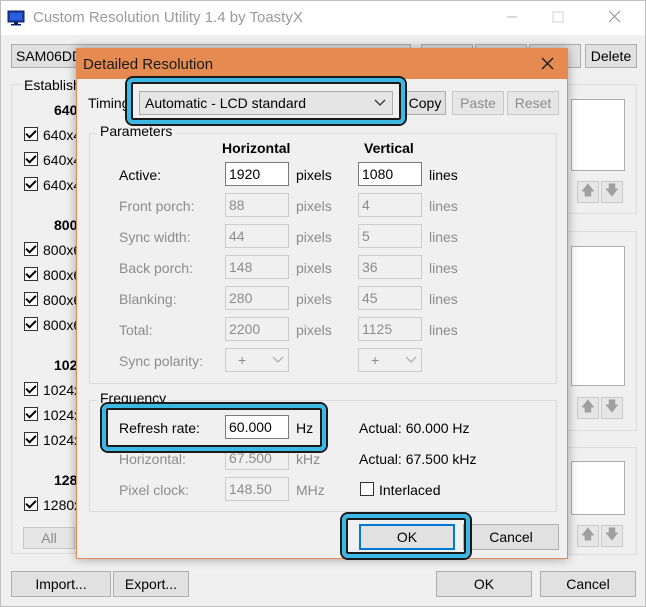  I want to click on horizontal-frequency-input: 67.500, so click(257, 458).